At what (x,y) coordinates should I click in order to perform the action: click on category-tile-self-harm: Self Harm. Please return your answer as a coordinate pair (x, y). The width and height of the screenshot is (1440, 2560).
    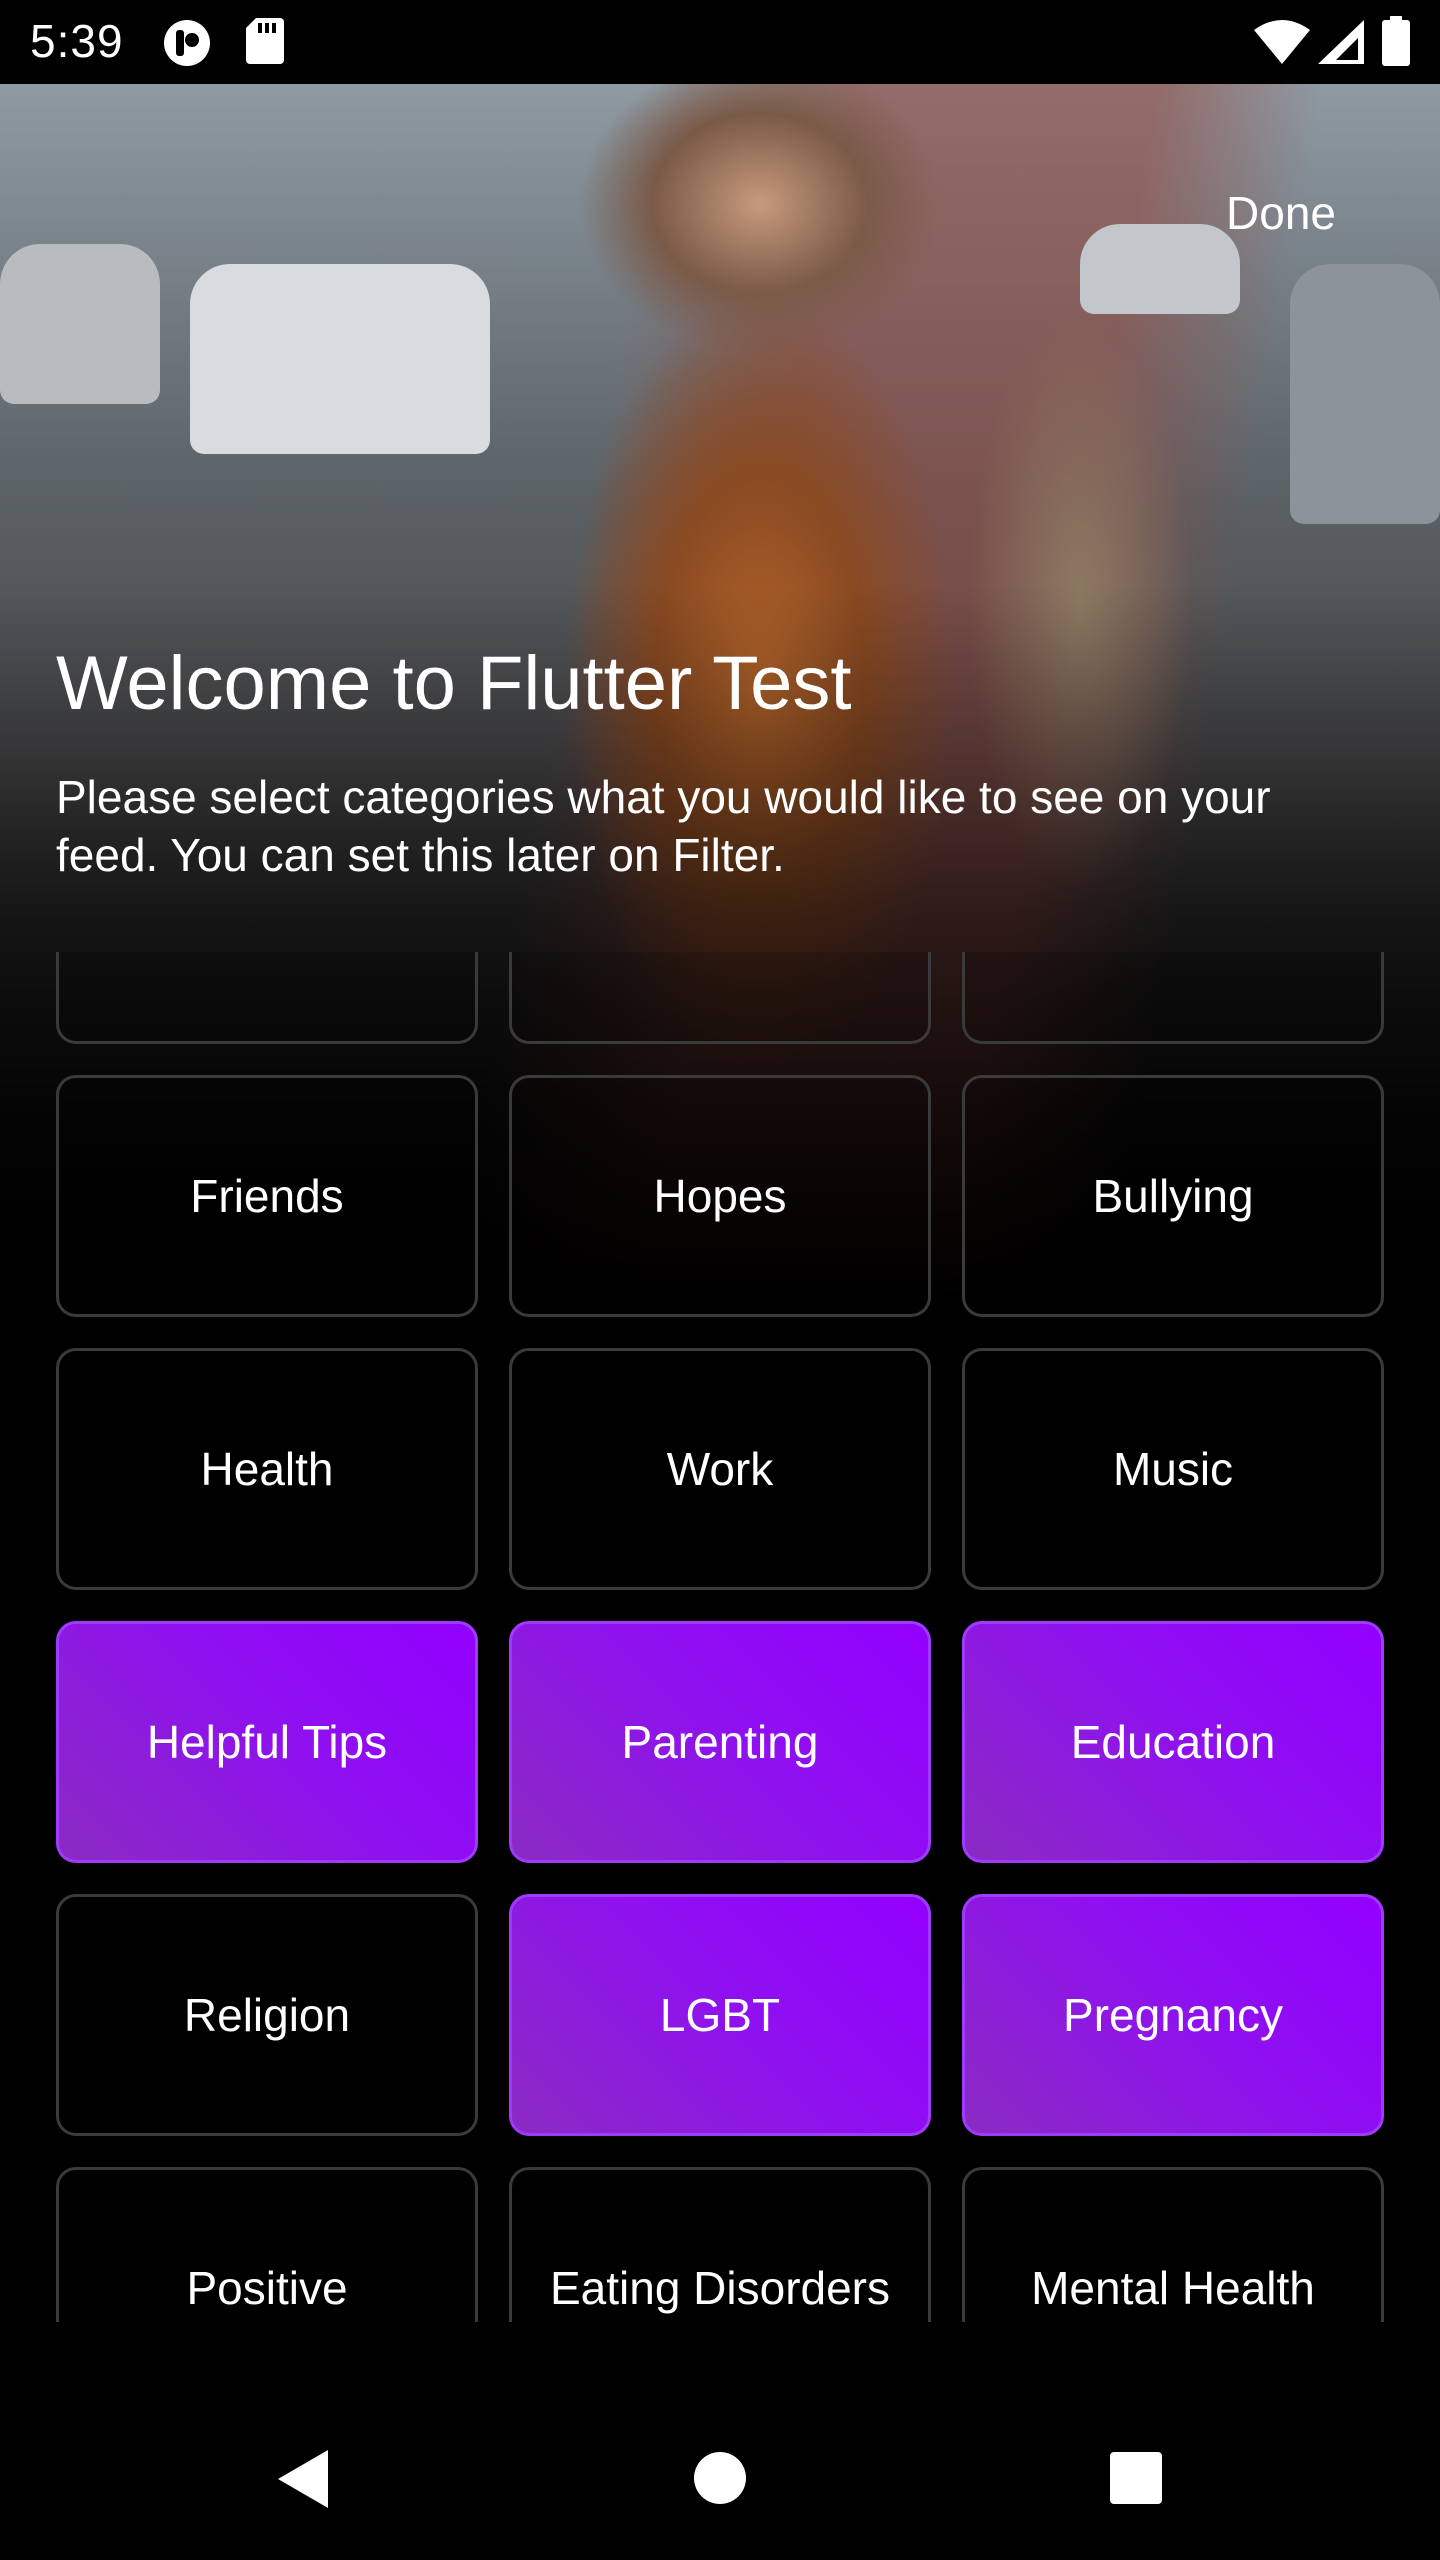
    Looking at the image, I should click on (1173, 998).